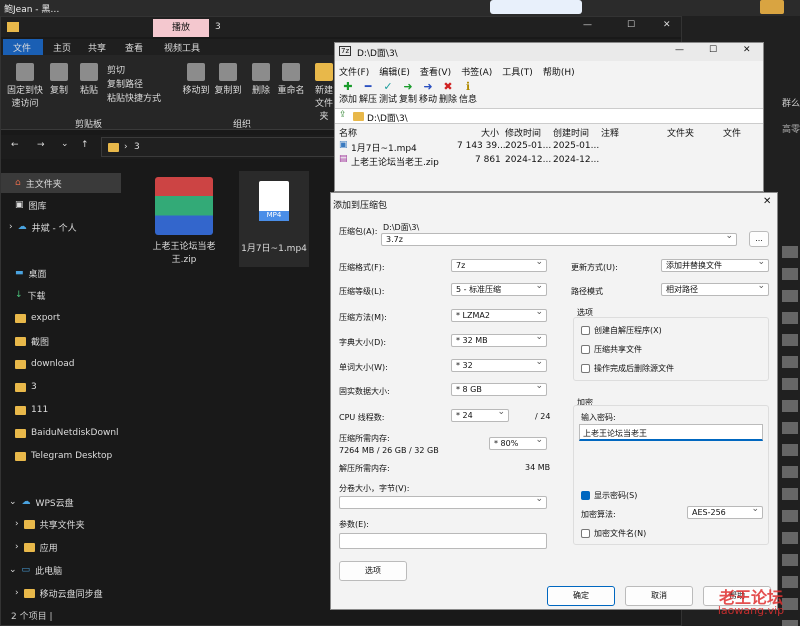  Describe the element at coordinates (85, 145) in the screenshot. I see `up-icon: ↑` at that location.